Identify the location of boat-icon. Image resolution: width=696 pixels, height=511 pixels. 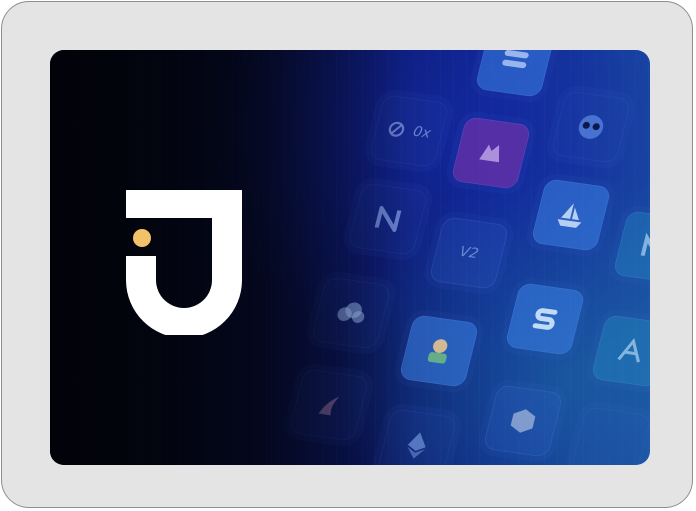
(571, 215).